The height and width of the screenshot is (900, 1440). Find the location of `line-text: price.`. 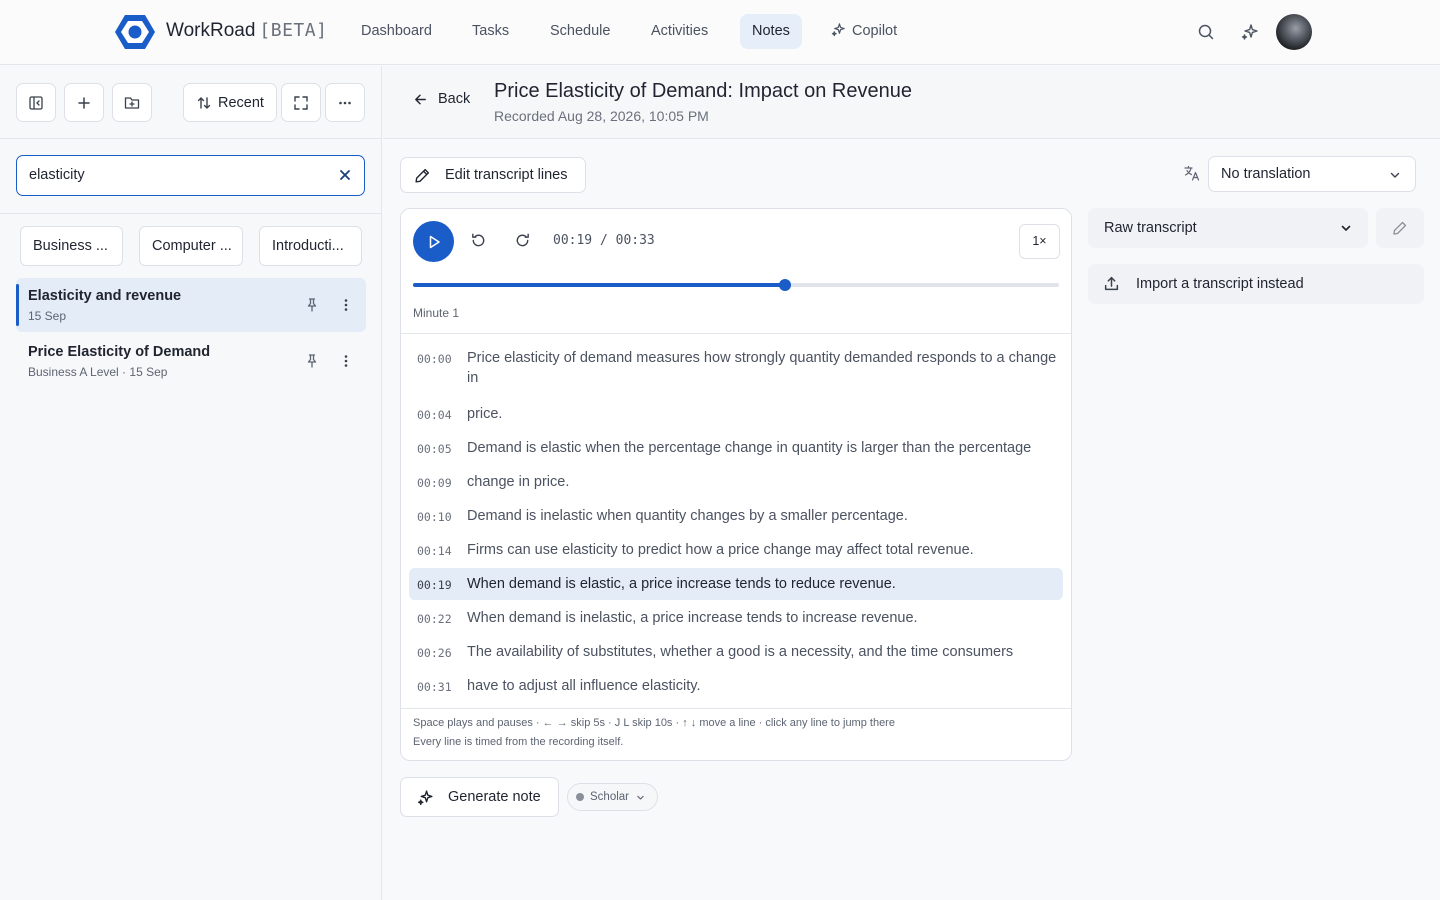

line-text: price. is located at coordinates (485, 414).